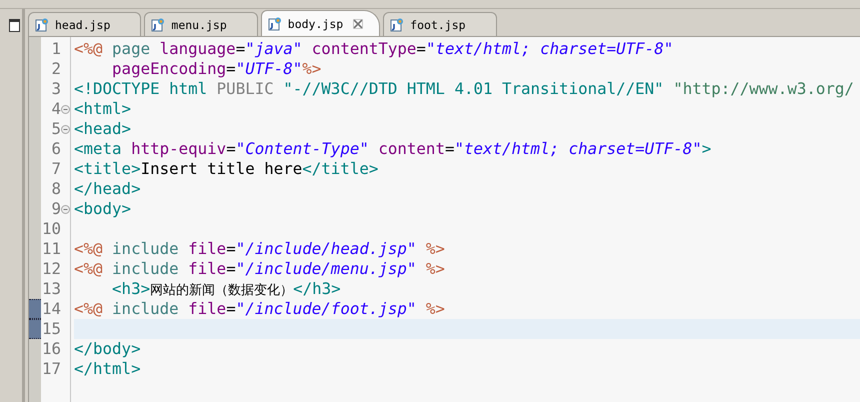 The image size is (860, 402). Describe the element at coordinates (51, 329) in the screenshot. I see `line-number: 15` at that location.